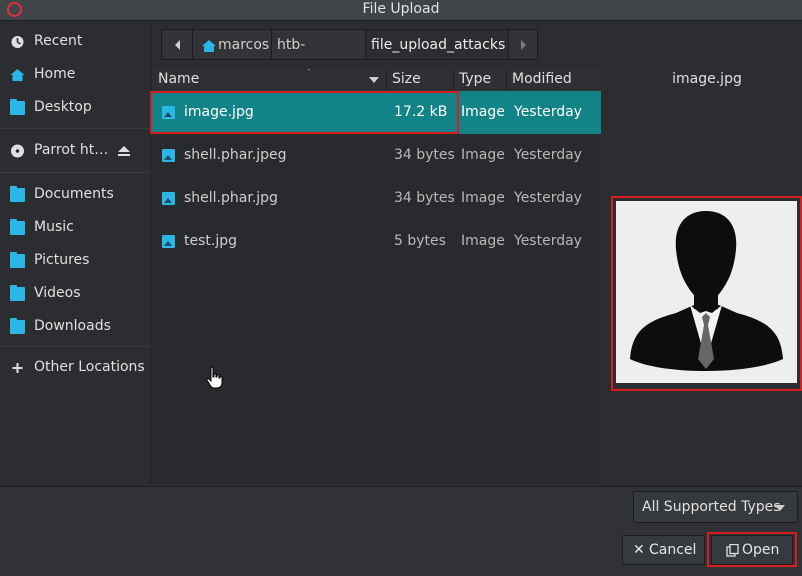 The height and width of the screenshot is (576, 802). I want to click on sidebar-item-label: Music, so click(54, 227).